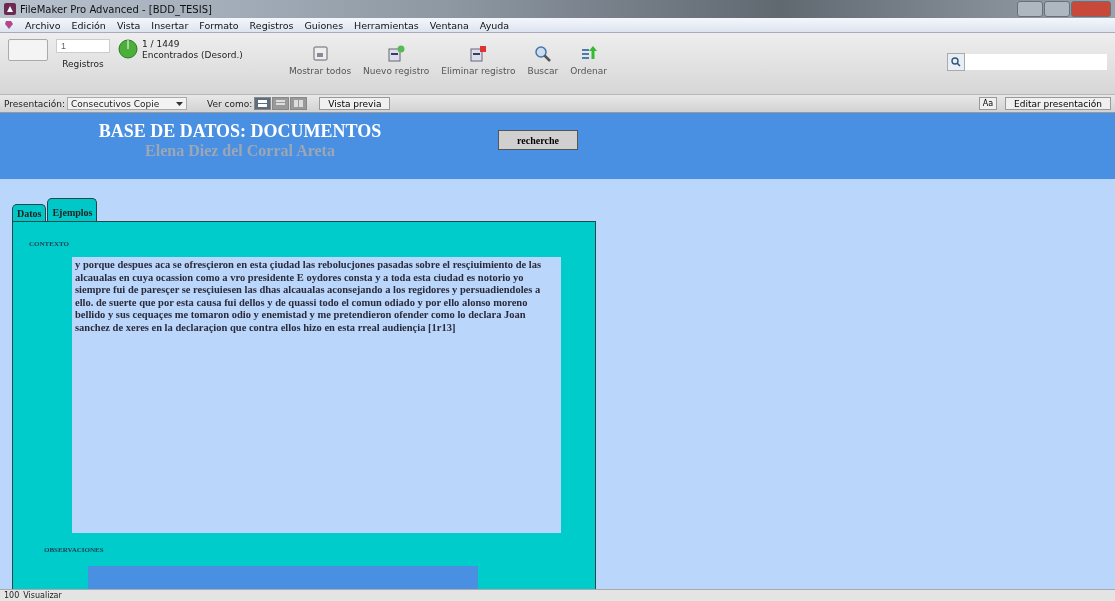  I want to click on recherche-button: recherche, so click(538, 140).